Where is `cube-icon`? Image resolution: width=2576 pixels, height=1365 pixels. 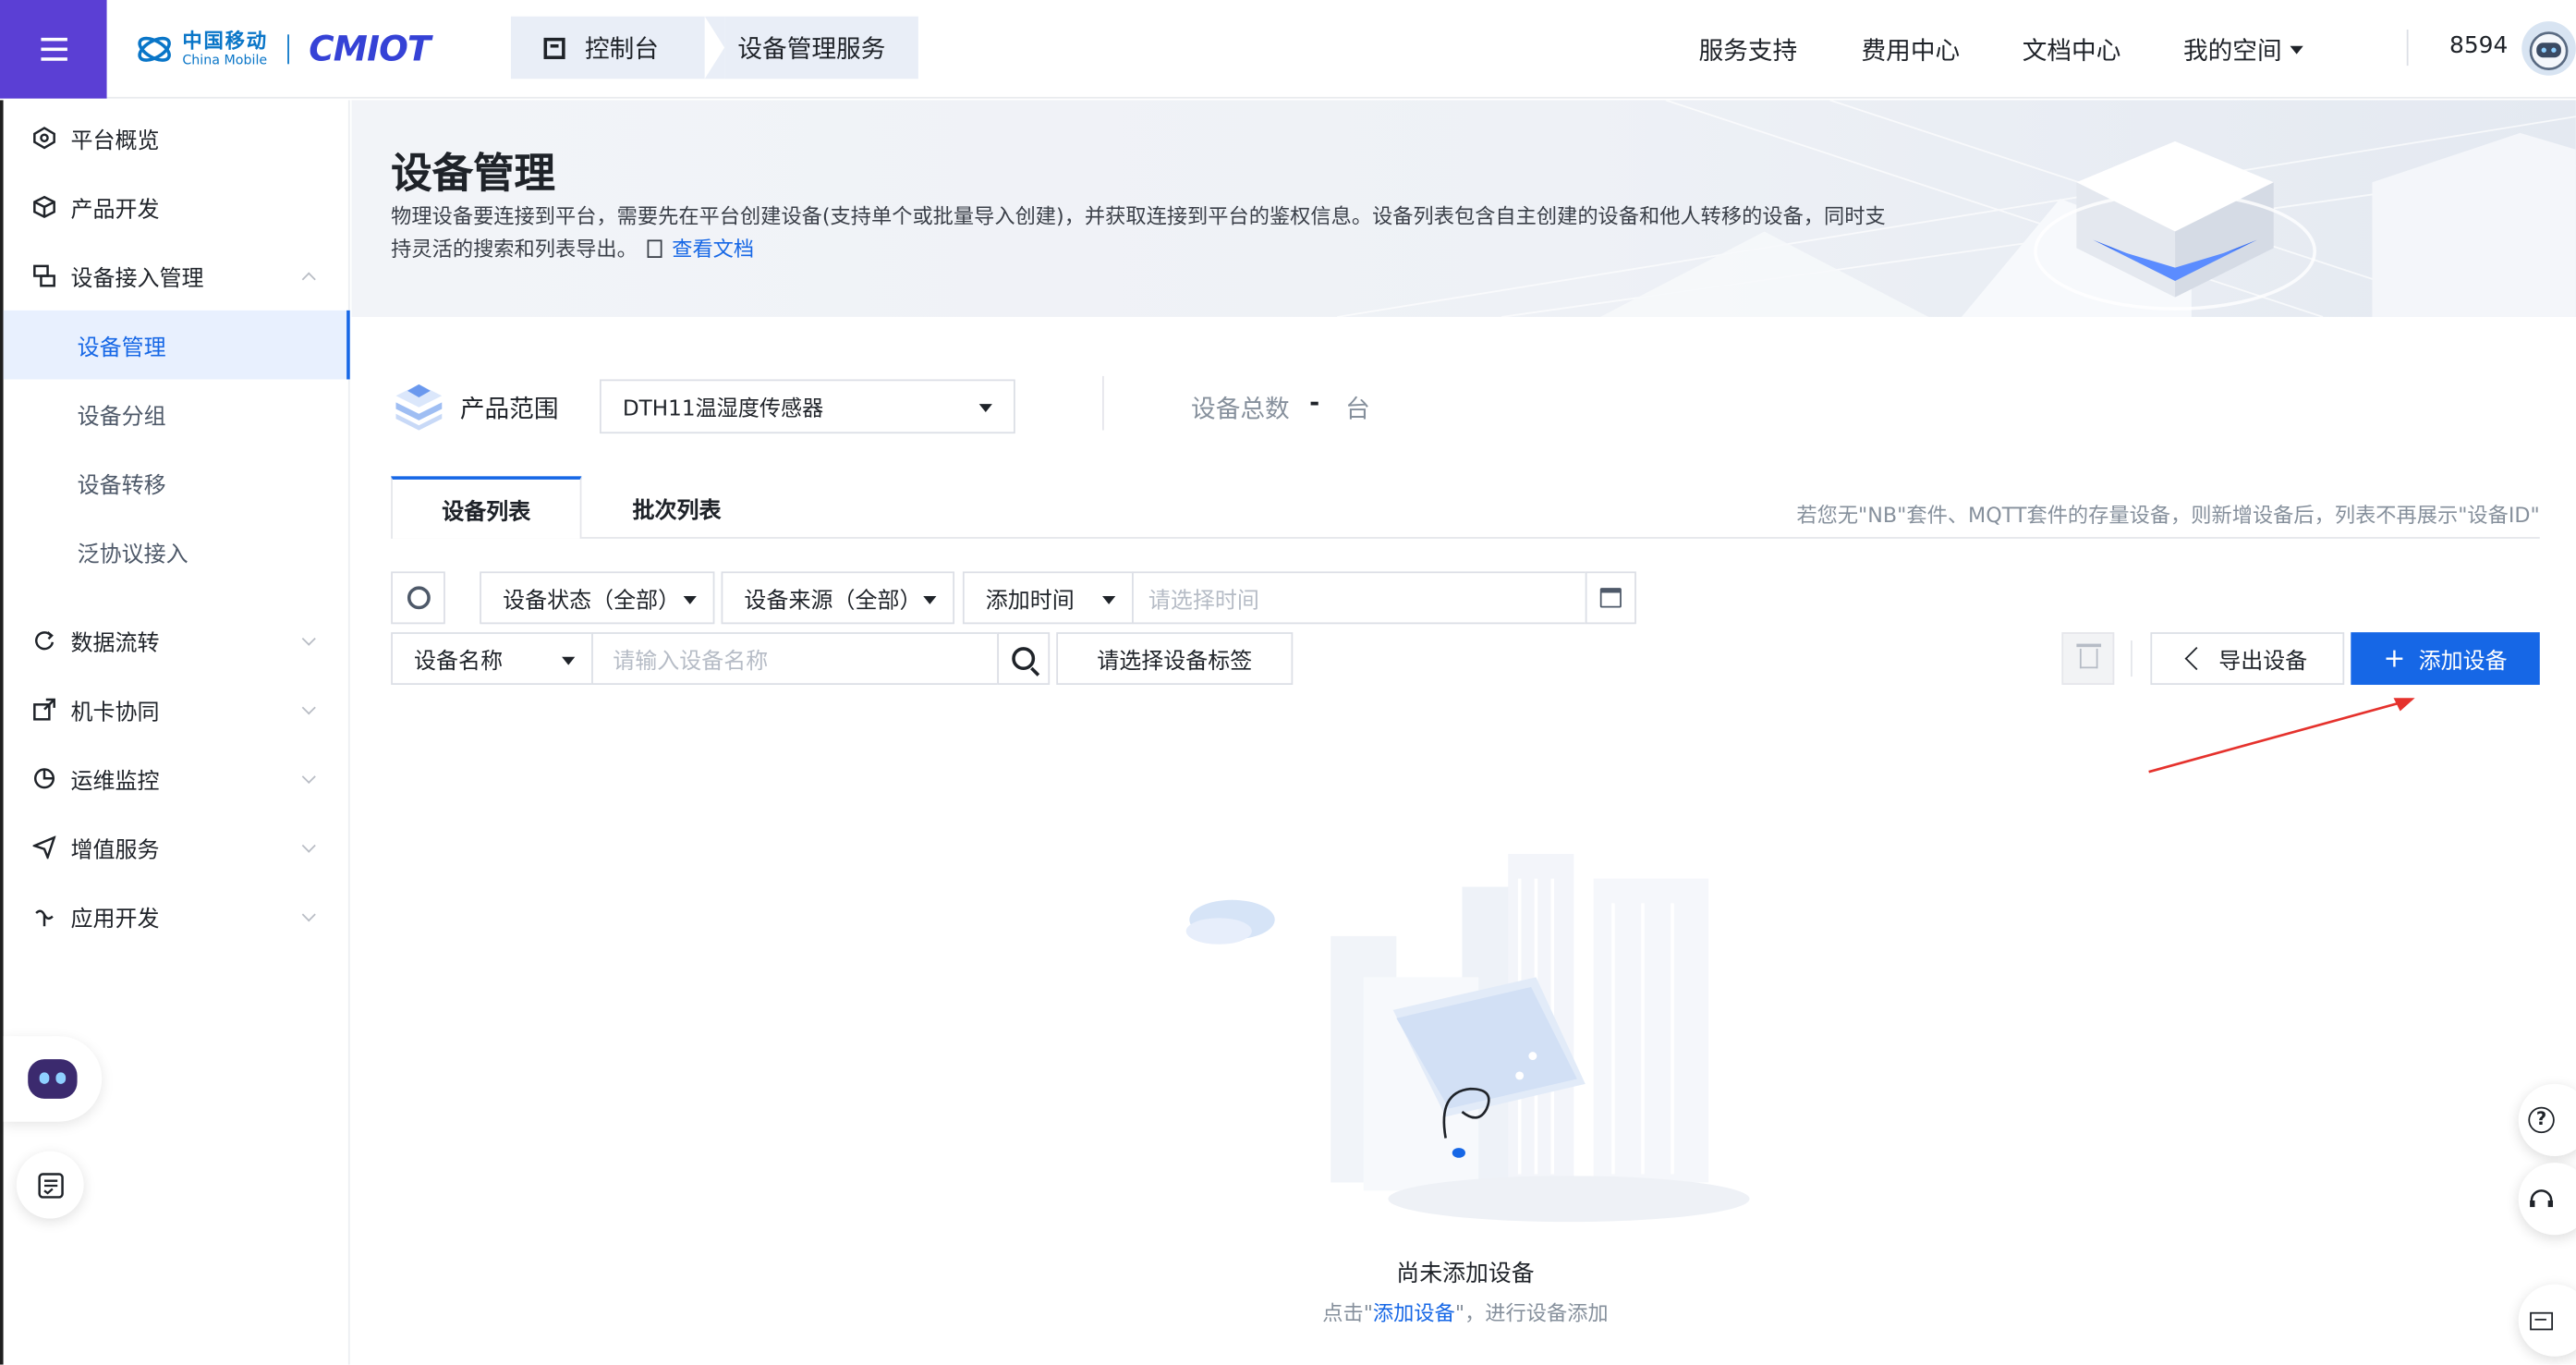
cube-icon is located at coordinates (44, 206).